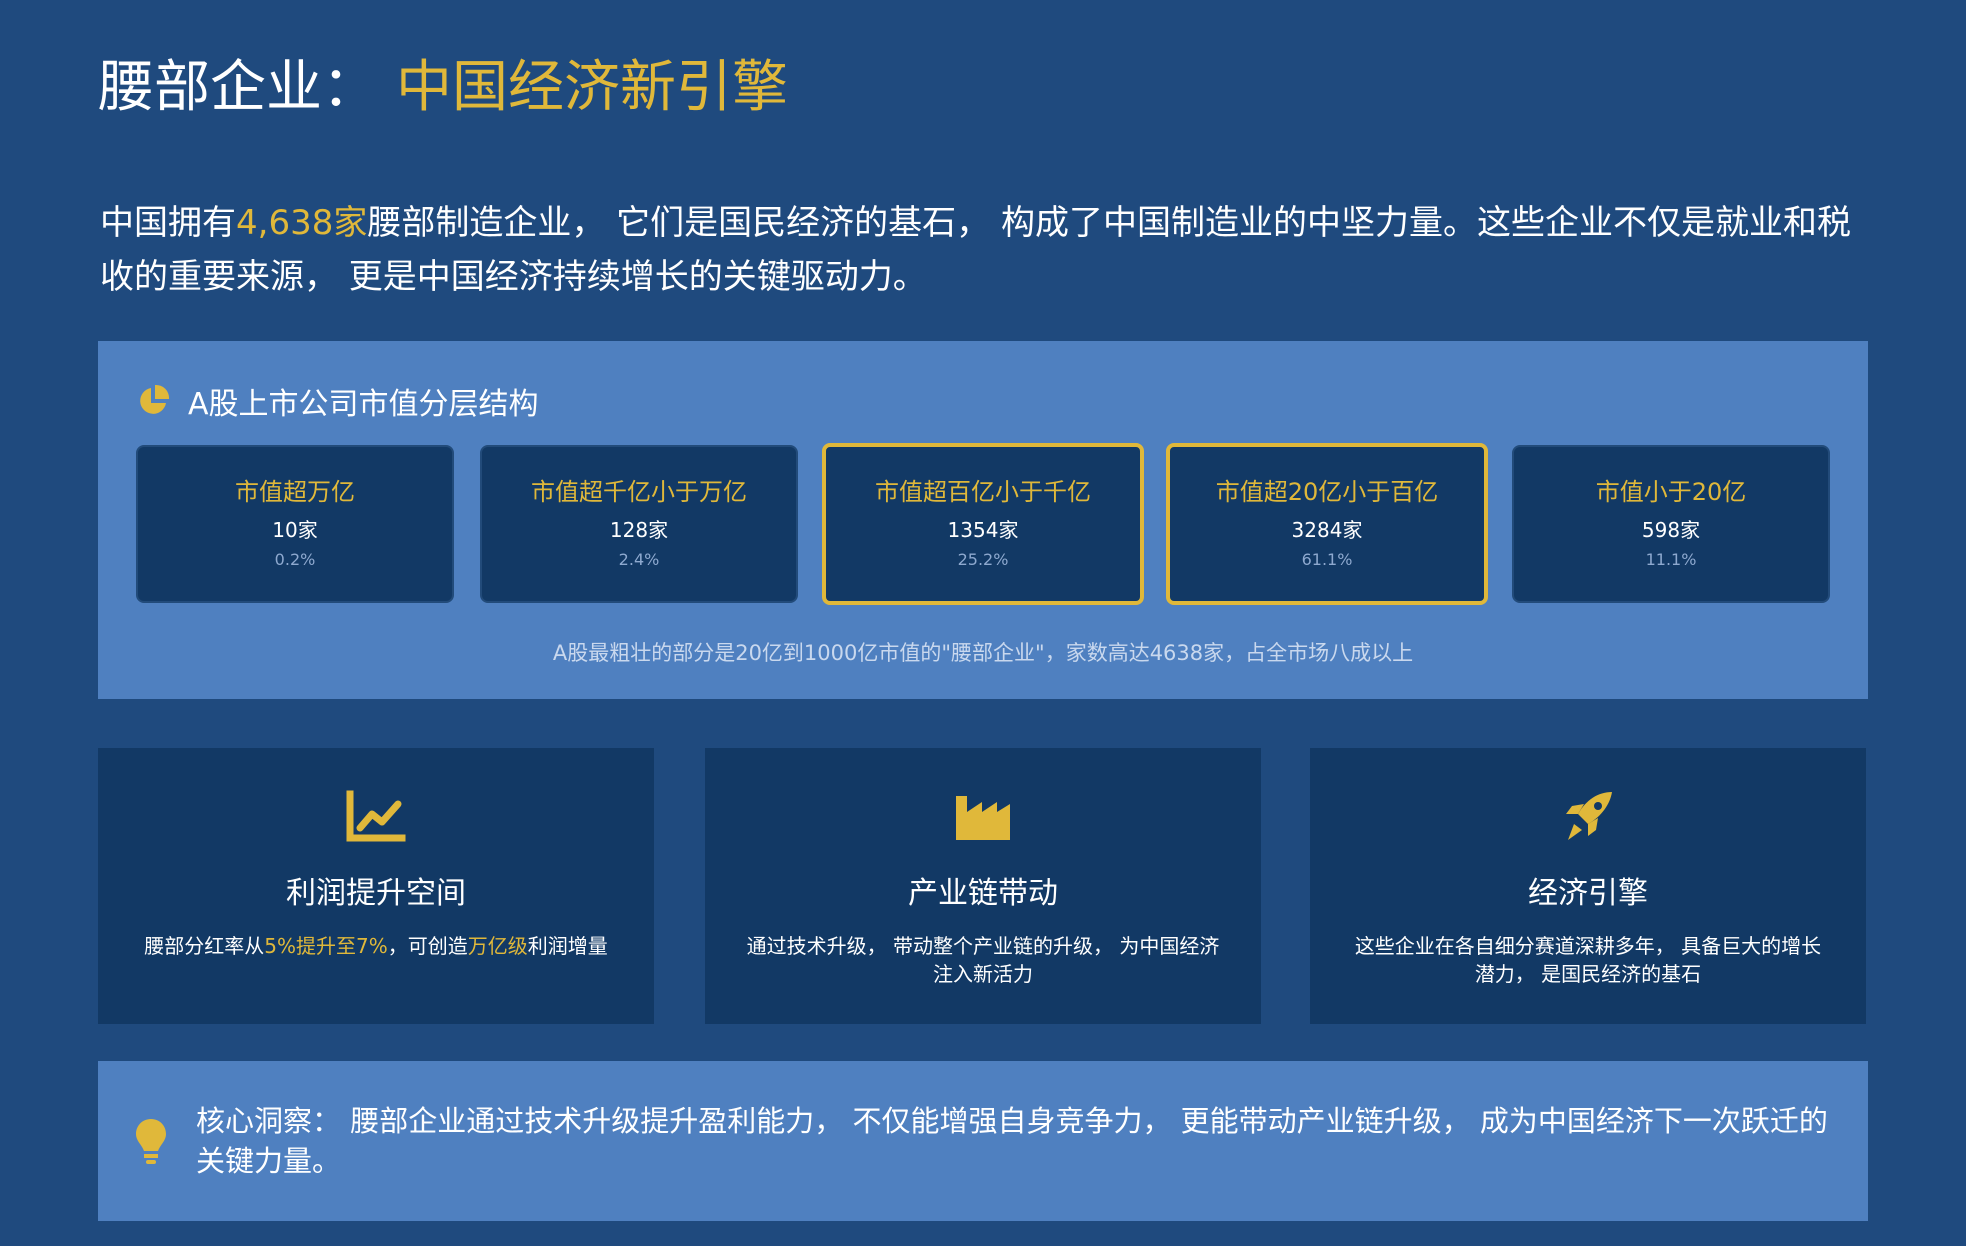 Image resolution: width=1966 pixels, height=1246 pixels. What do you see at coordinates (363, 404) in the screenshot?
I see `panel-heading: A股上市公司市值分层结构` at bounding box center [363, 404].